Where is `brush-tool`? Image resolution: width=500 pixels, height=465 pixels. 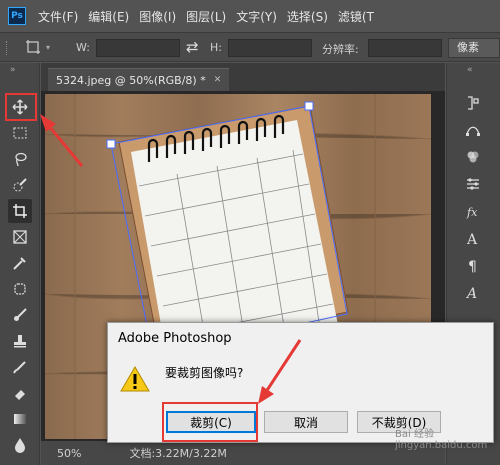
brush-tool is located at coordinates (20, 315).